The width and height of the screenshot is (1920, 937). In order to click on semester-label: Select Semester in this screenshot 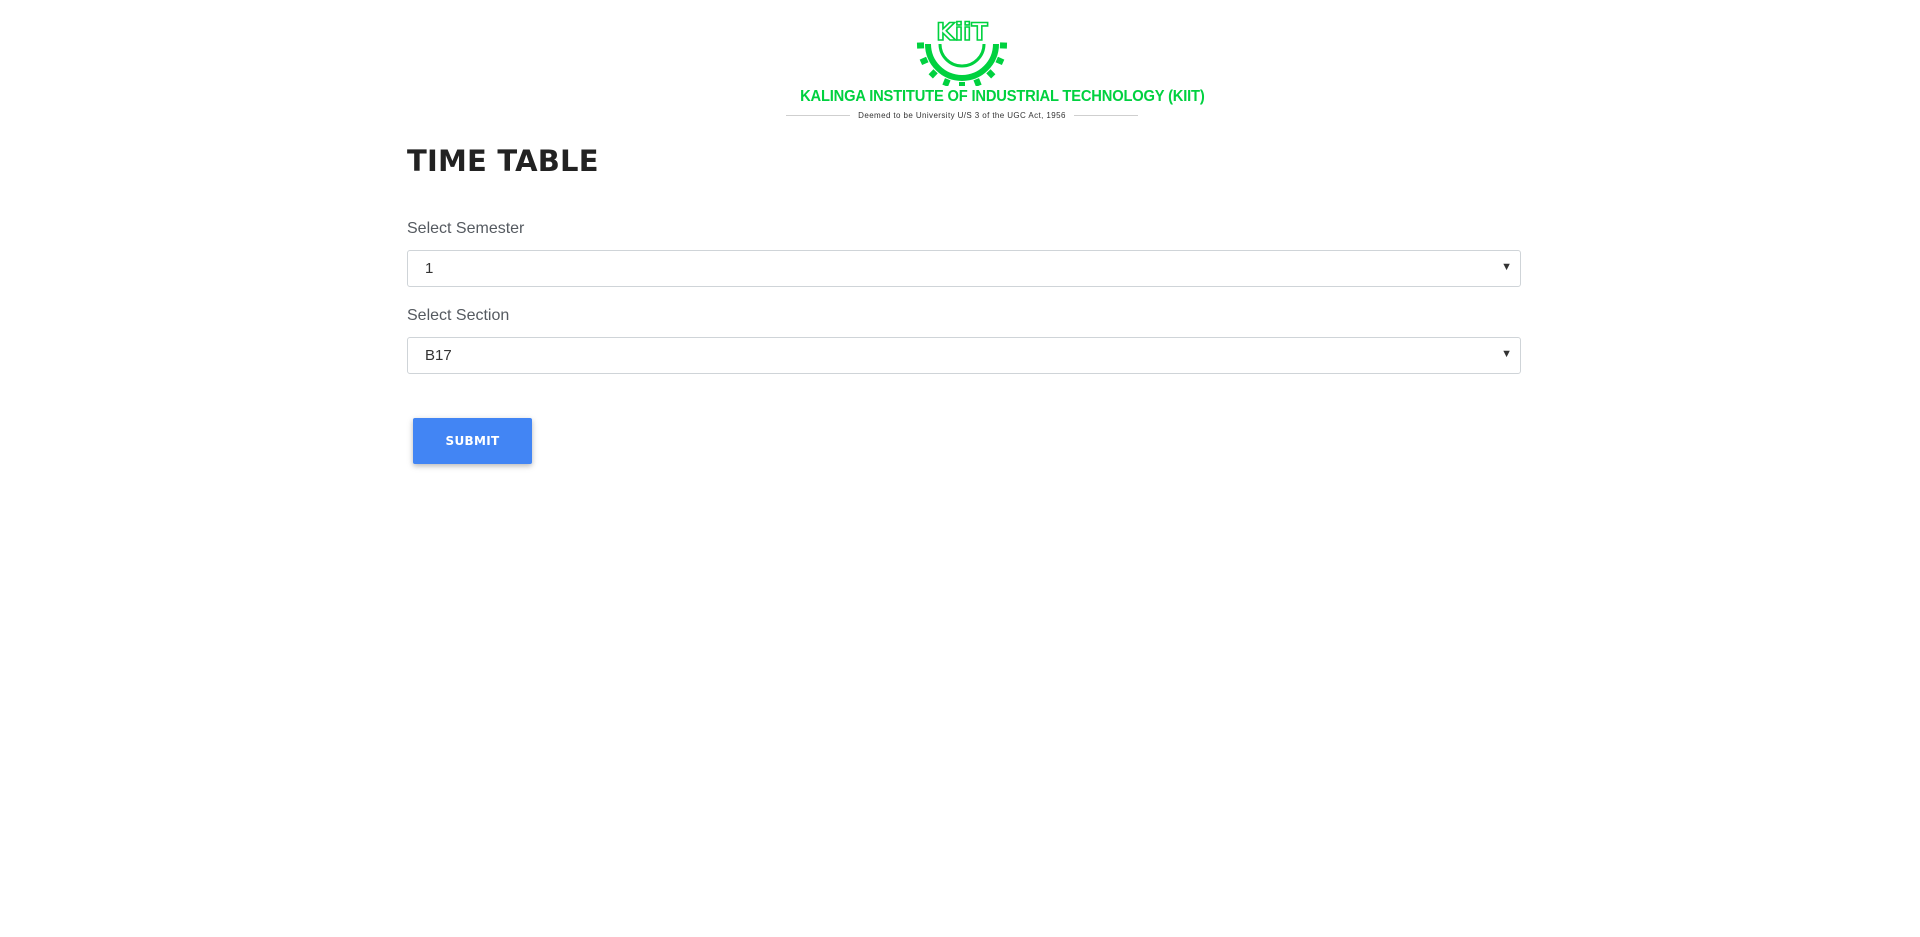, I will do `click(466, 228)`.